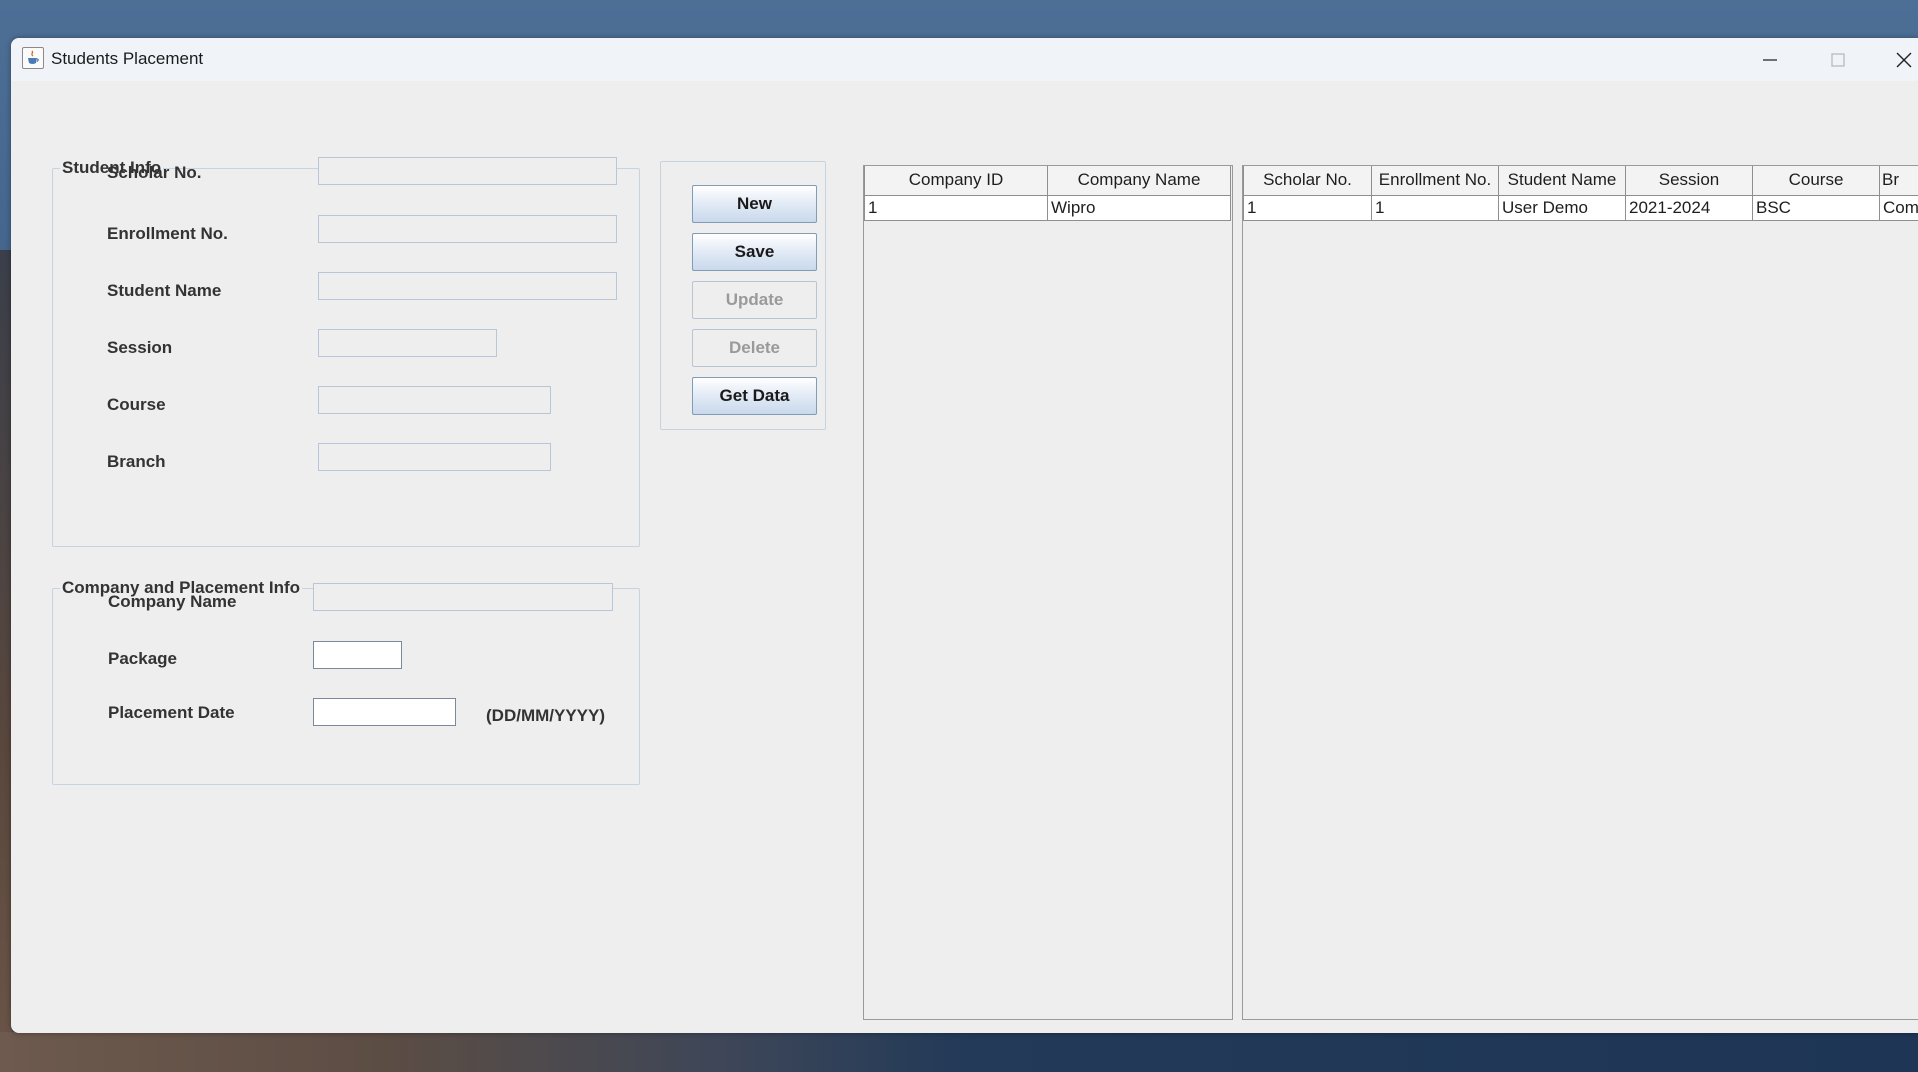  Describe the element at coordinates (434, 400) in the screenshot. I see `course-field` at that location.